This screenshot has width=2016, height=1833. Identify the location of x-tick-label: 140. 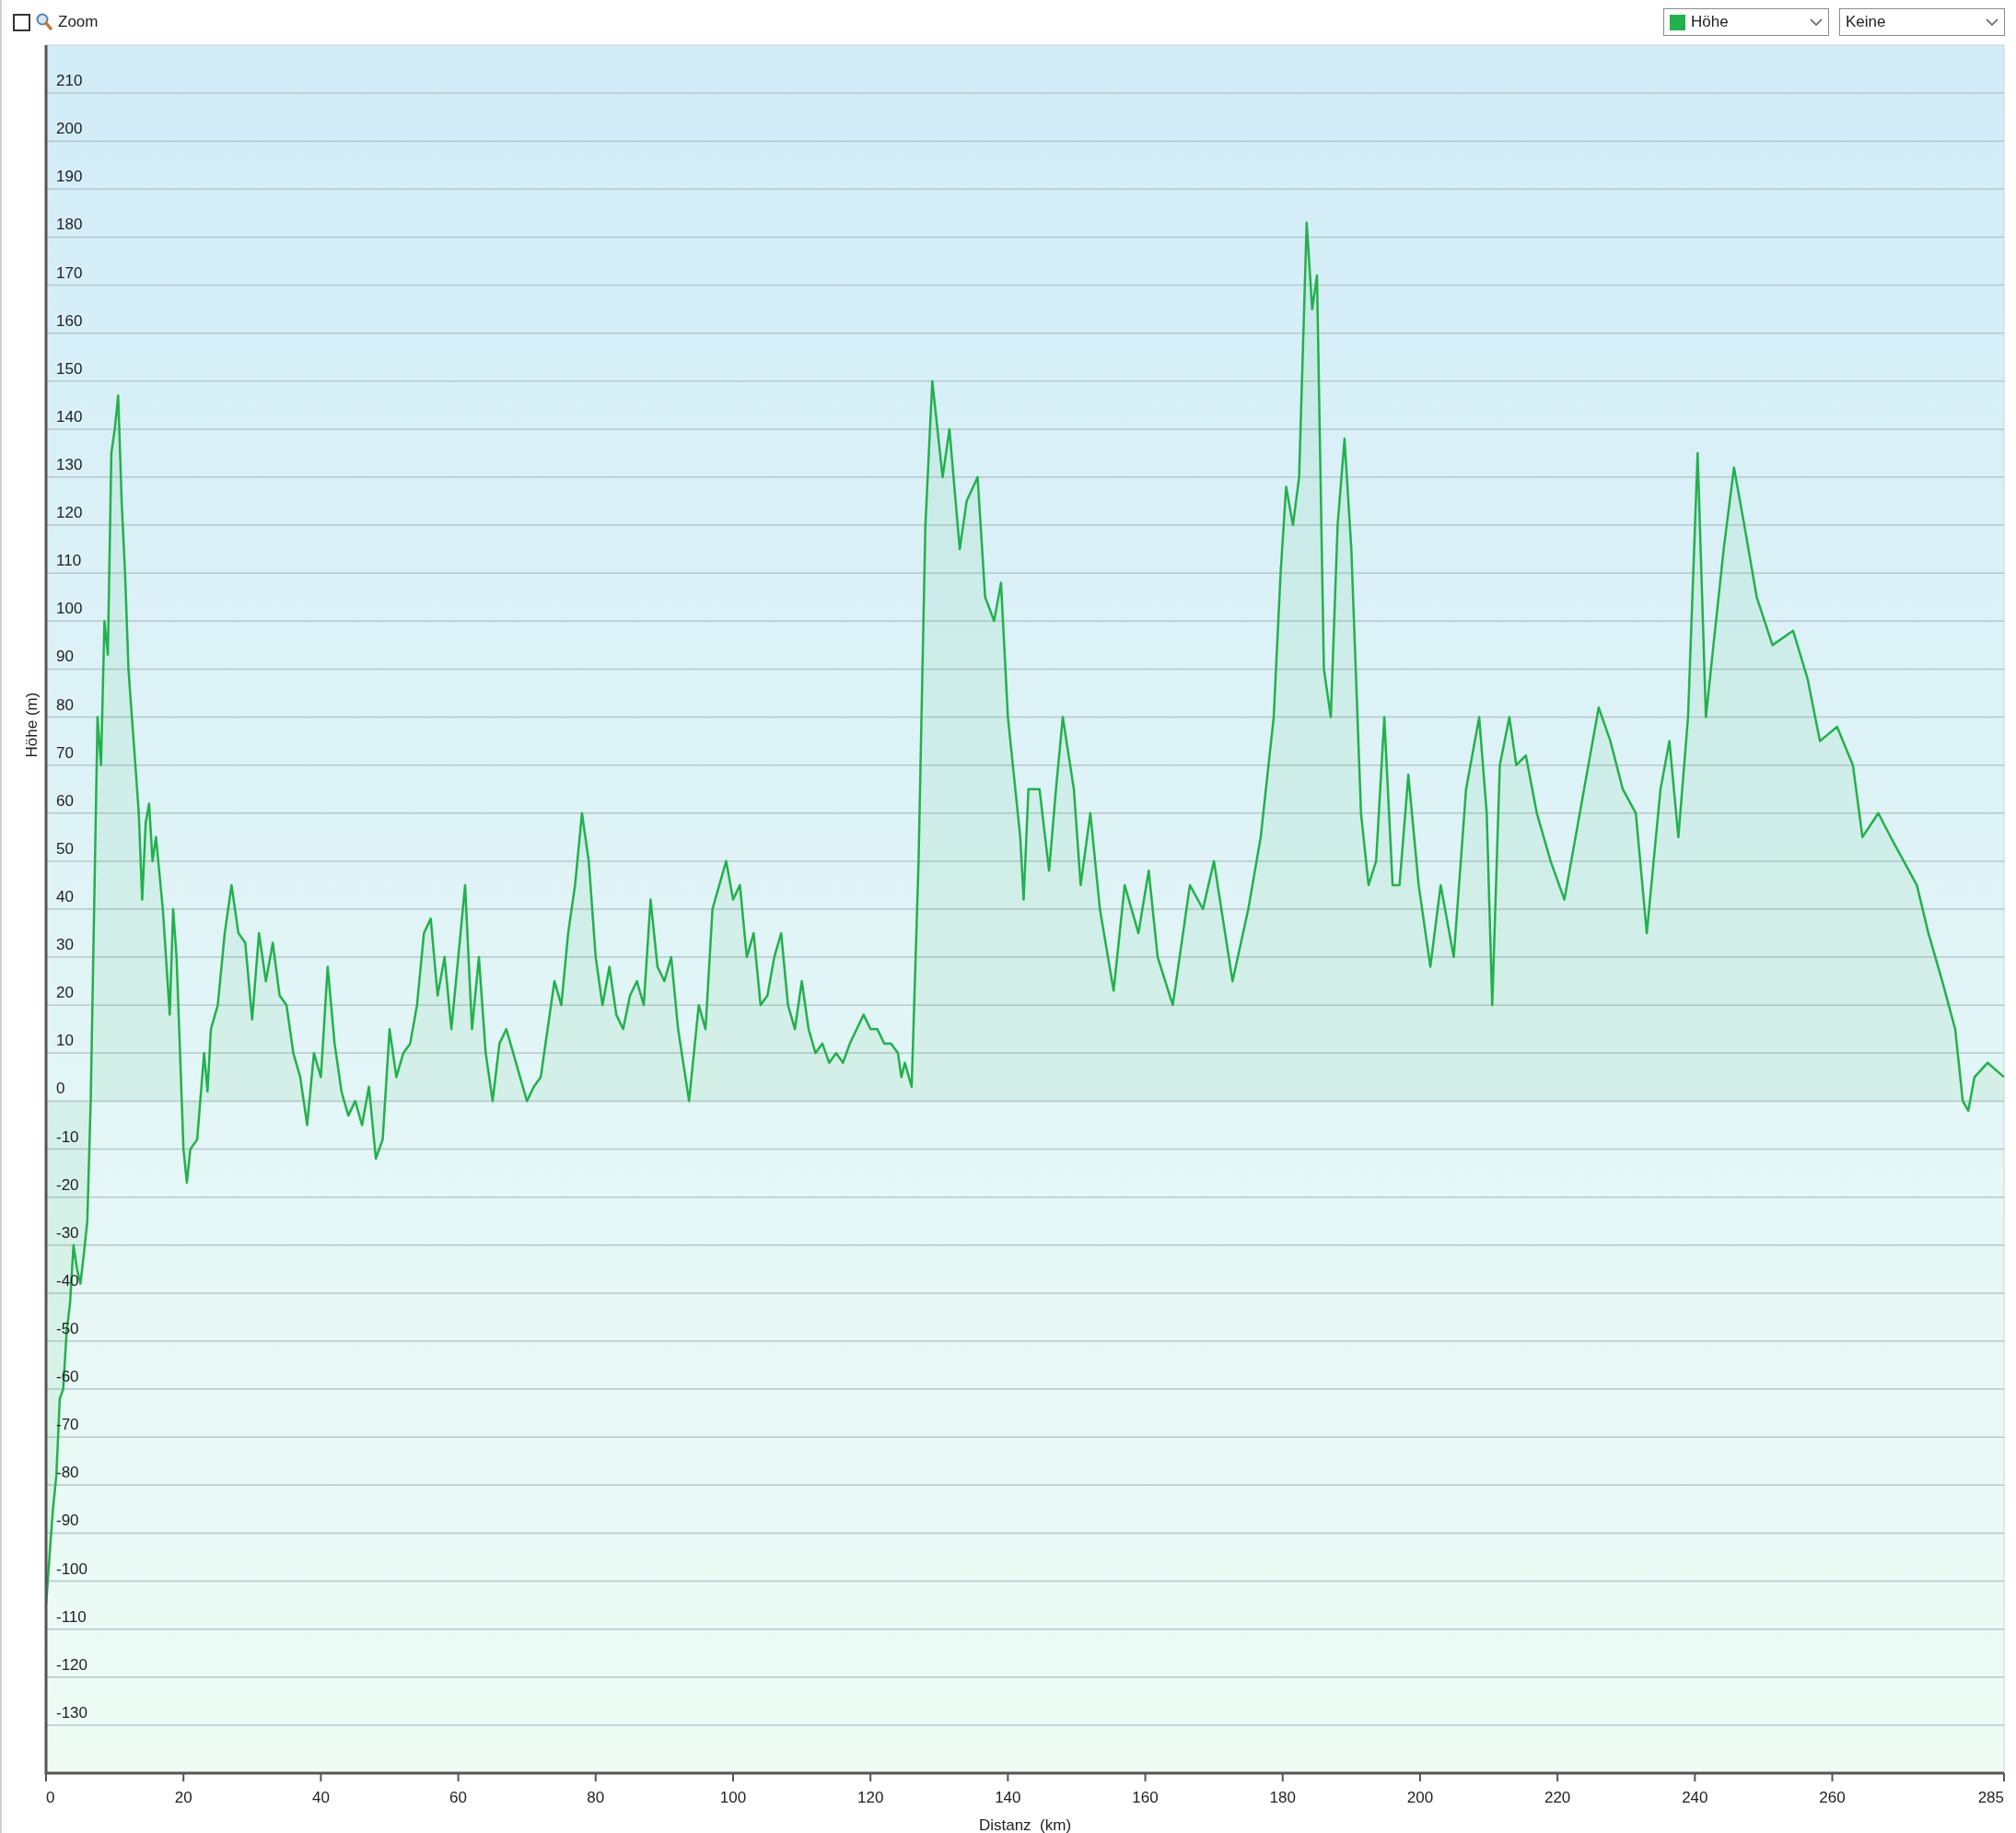
(1008, 1797).